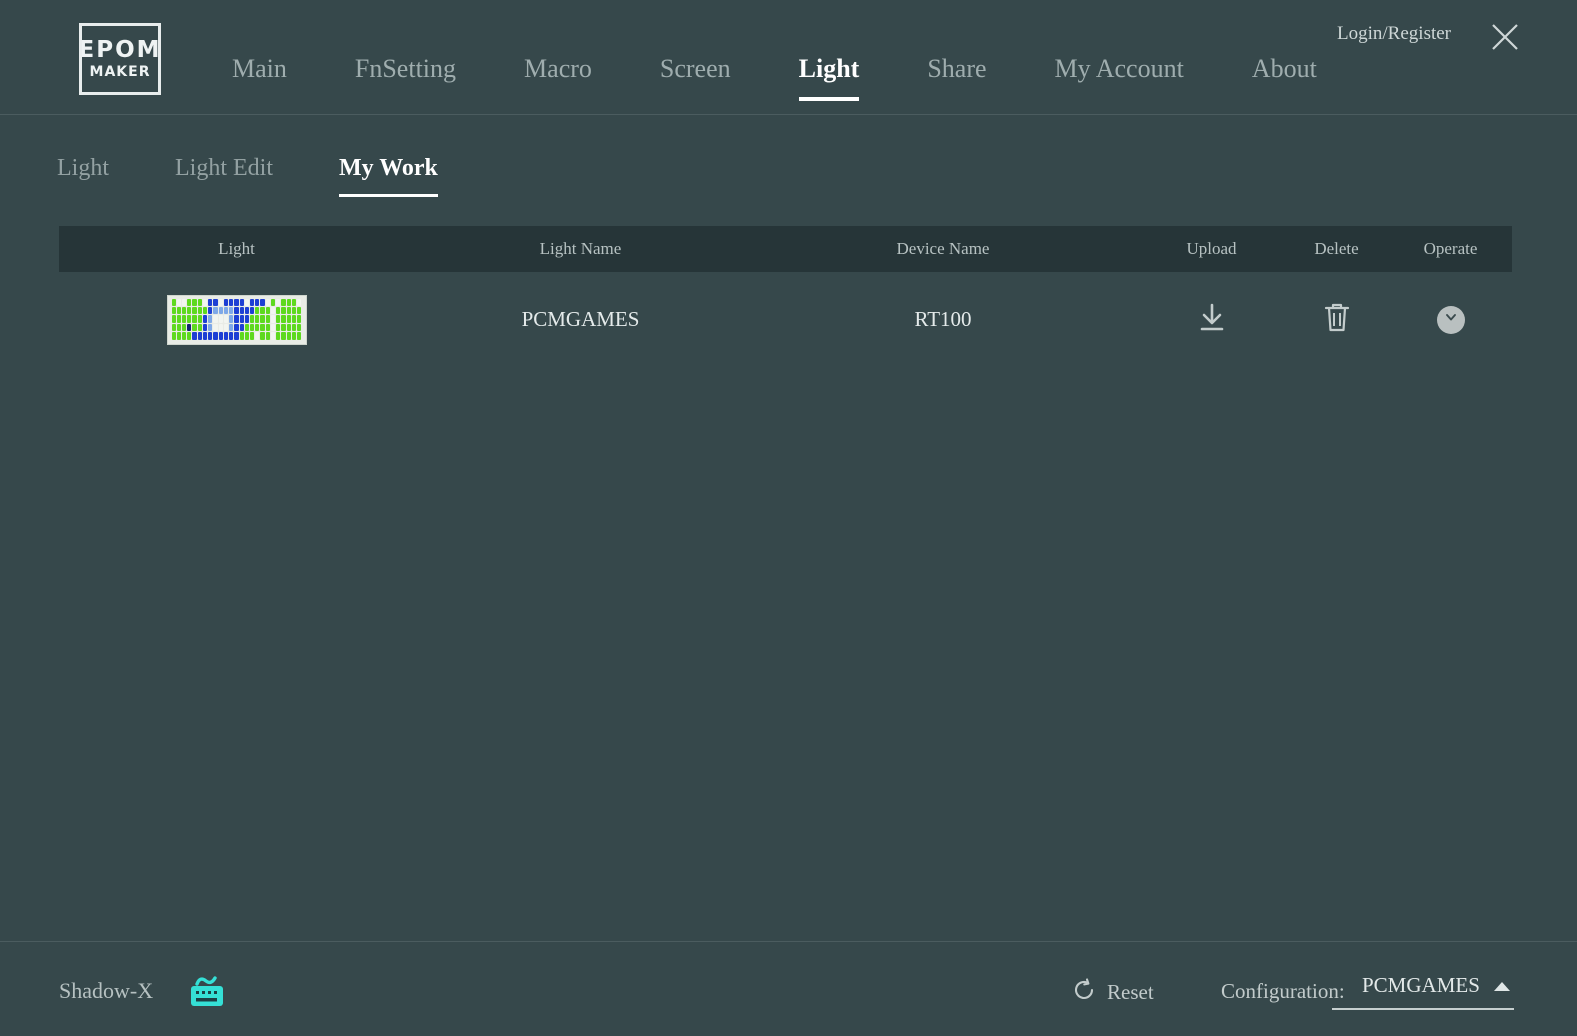 The image size is (1577, 1036). I want to click on tab-my-work: My Work, so click(388, 174).